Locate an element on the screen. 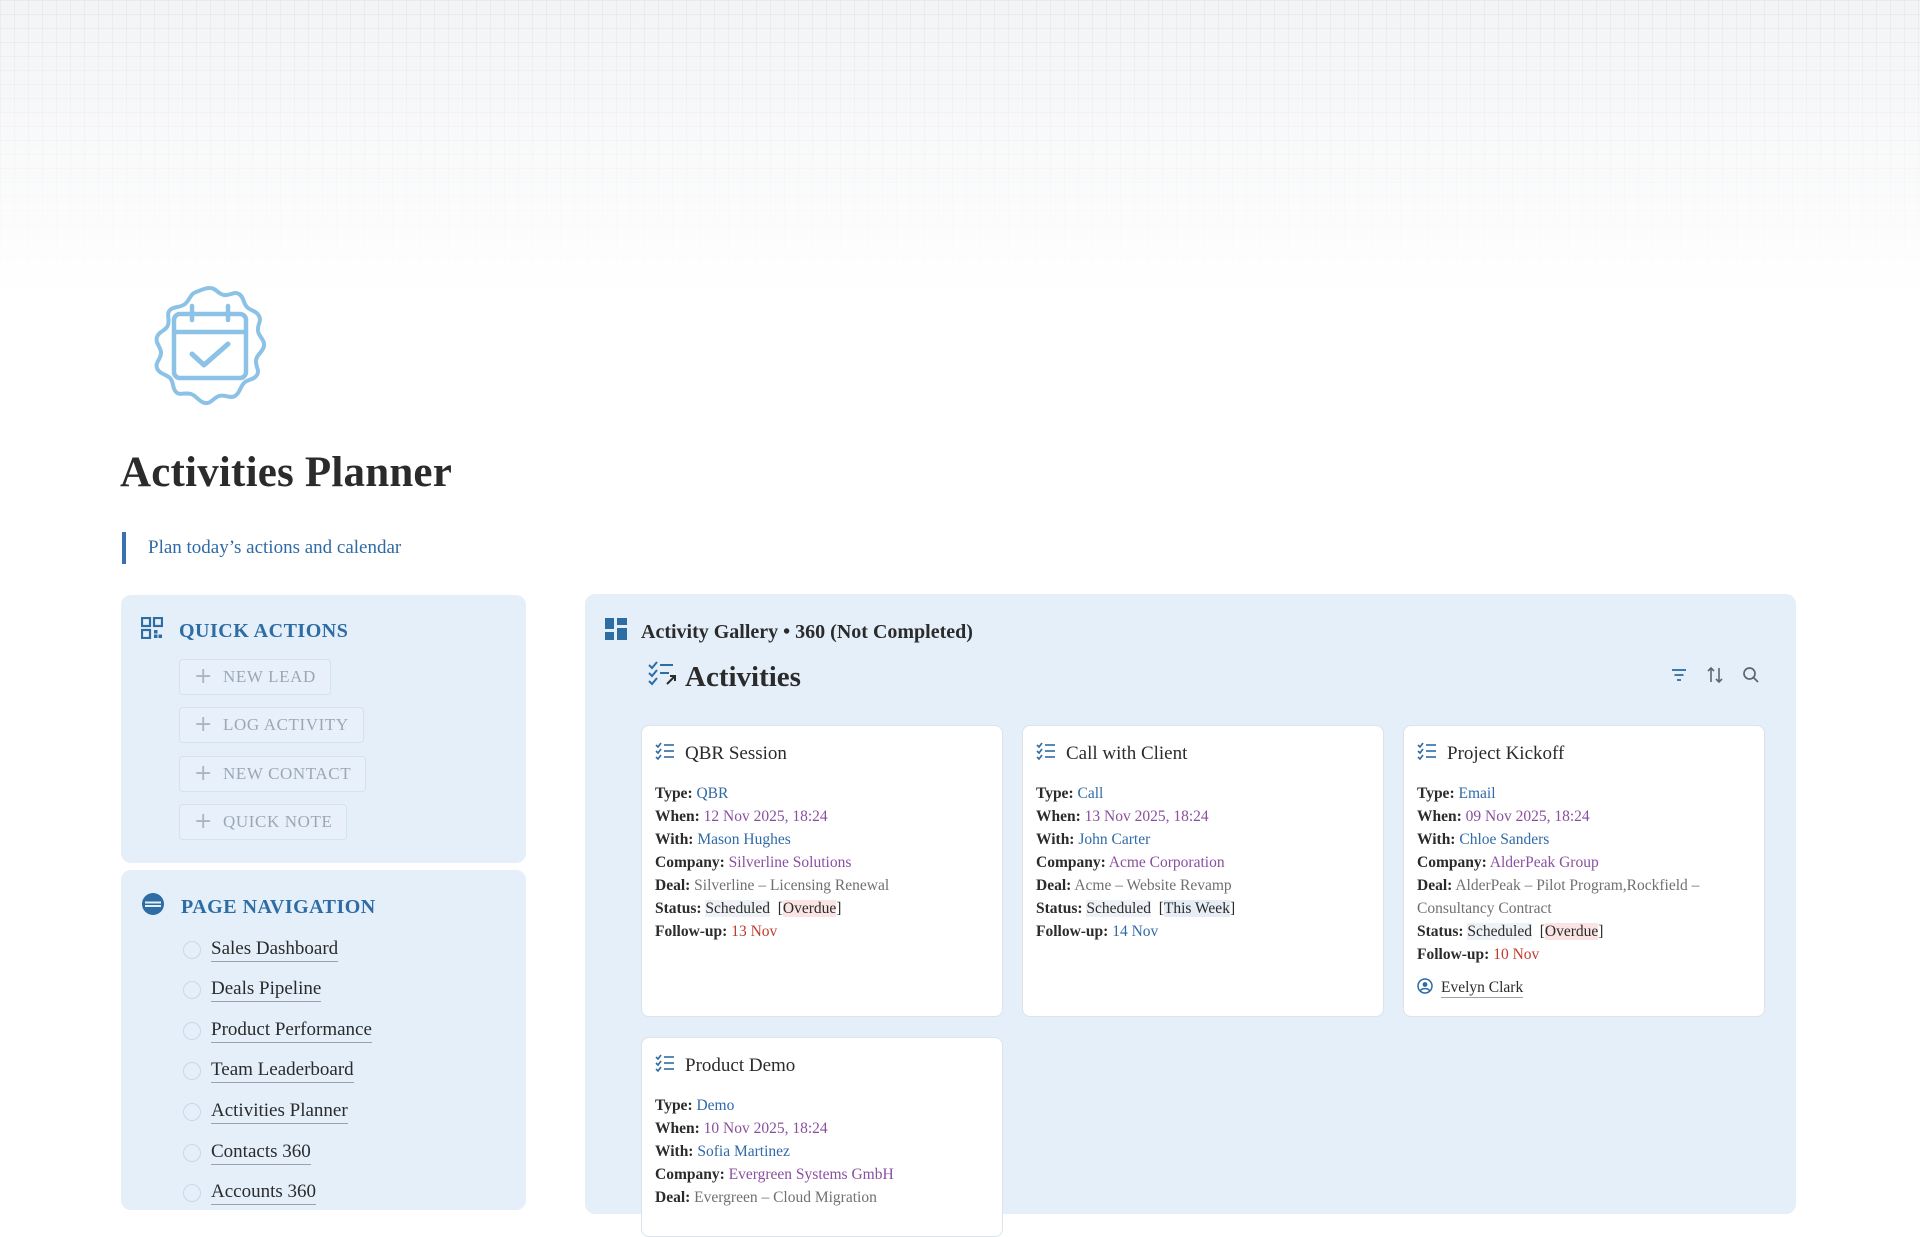  quick-note-button: + QUICK NOTE is located at coordinates (263, 822).